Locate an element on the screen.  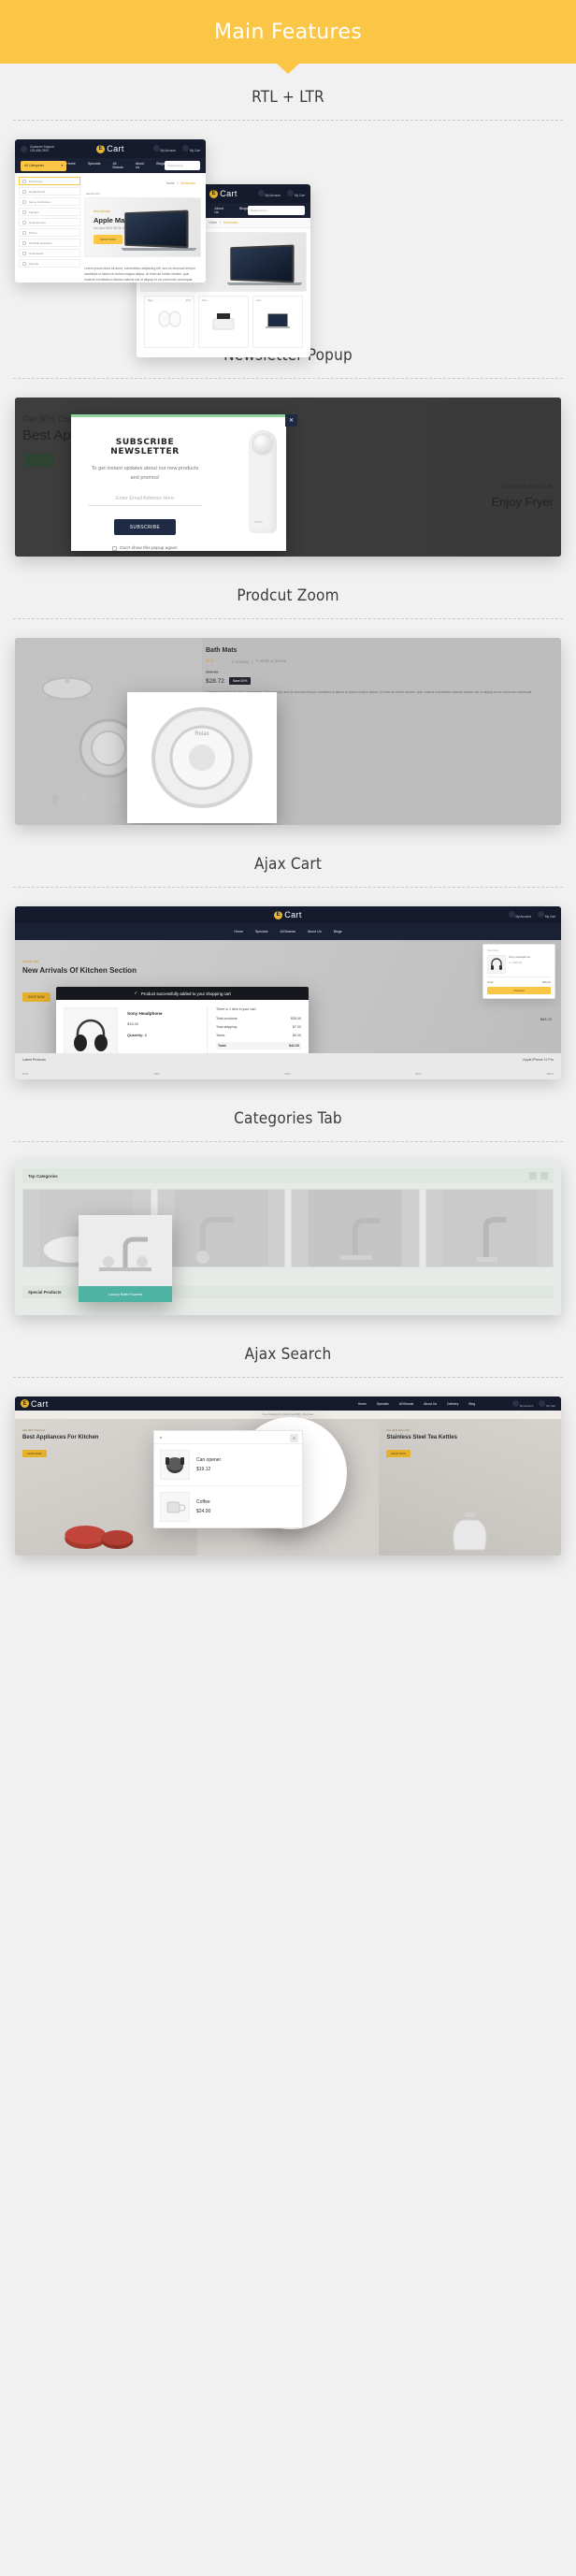
email-field: Enter Email Address Here is located at coordinates (145, 501).